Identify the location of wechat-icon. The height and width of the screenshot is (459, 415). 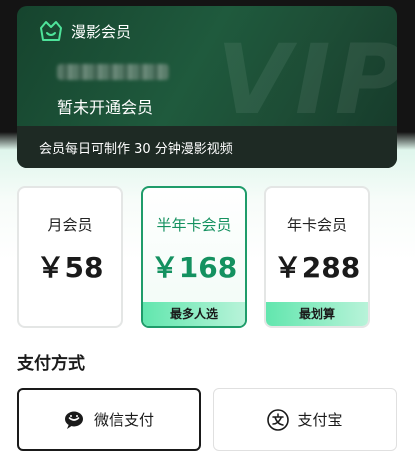
(73, 420).